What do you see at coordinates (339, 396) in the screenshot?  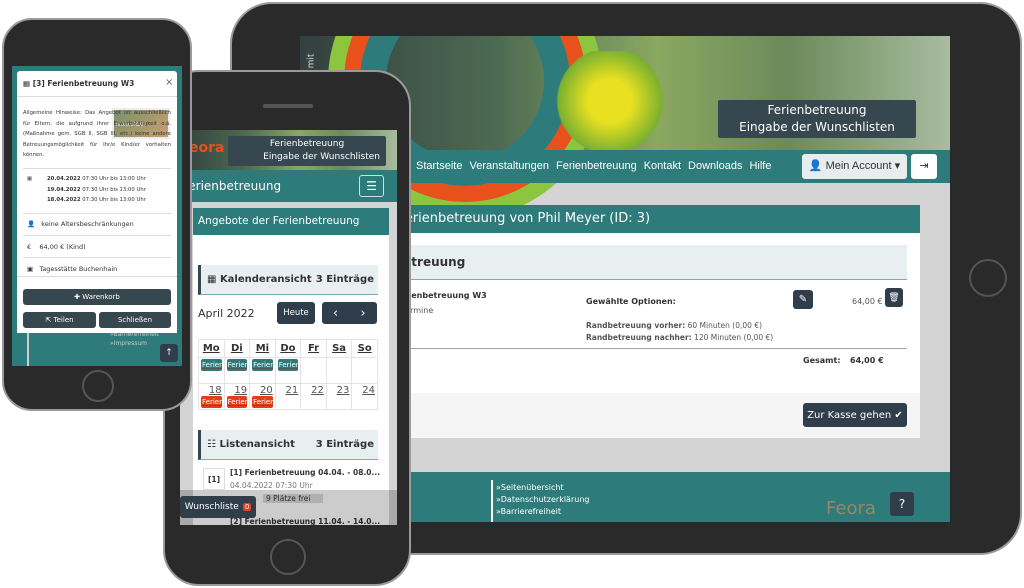 I see `calendar-day: 23` at bounding box center [339, 396].